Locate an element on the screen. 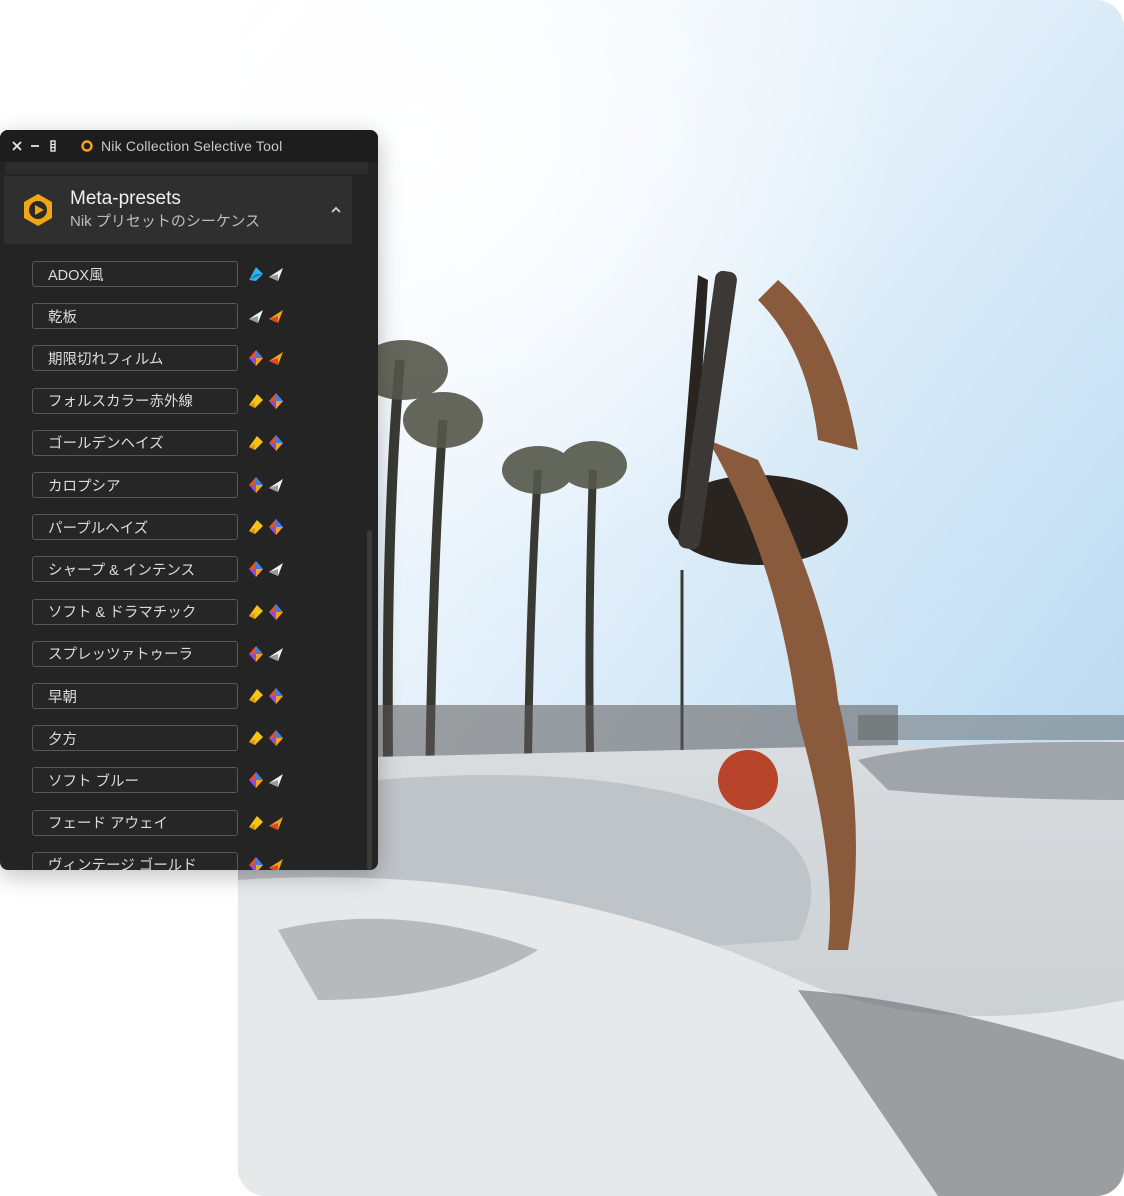 The width and height of the screenshot is (1124, 1196). preset-row: 乾板 is located at coordinates (162, 316).